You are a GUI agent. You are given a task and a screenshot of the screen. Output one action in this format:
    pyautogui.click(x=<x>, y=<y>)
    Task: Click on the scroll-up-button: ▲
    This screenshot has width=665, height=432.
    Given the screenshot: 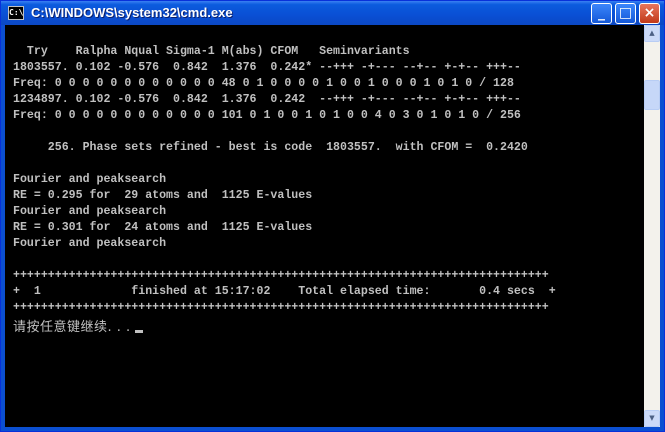 What is the action you would take?
    pyautogui.click(x=652, y=33)
    